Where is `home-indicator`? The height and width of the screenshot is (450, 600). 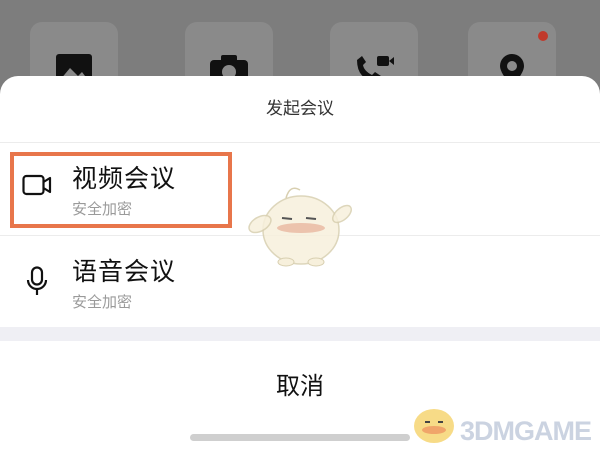 home-indicator is located at coordinates (300, 437).